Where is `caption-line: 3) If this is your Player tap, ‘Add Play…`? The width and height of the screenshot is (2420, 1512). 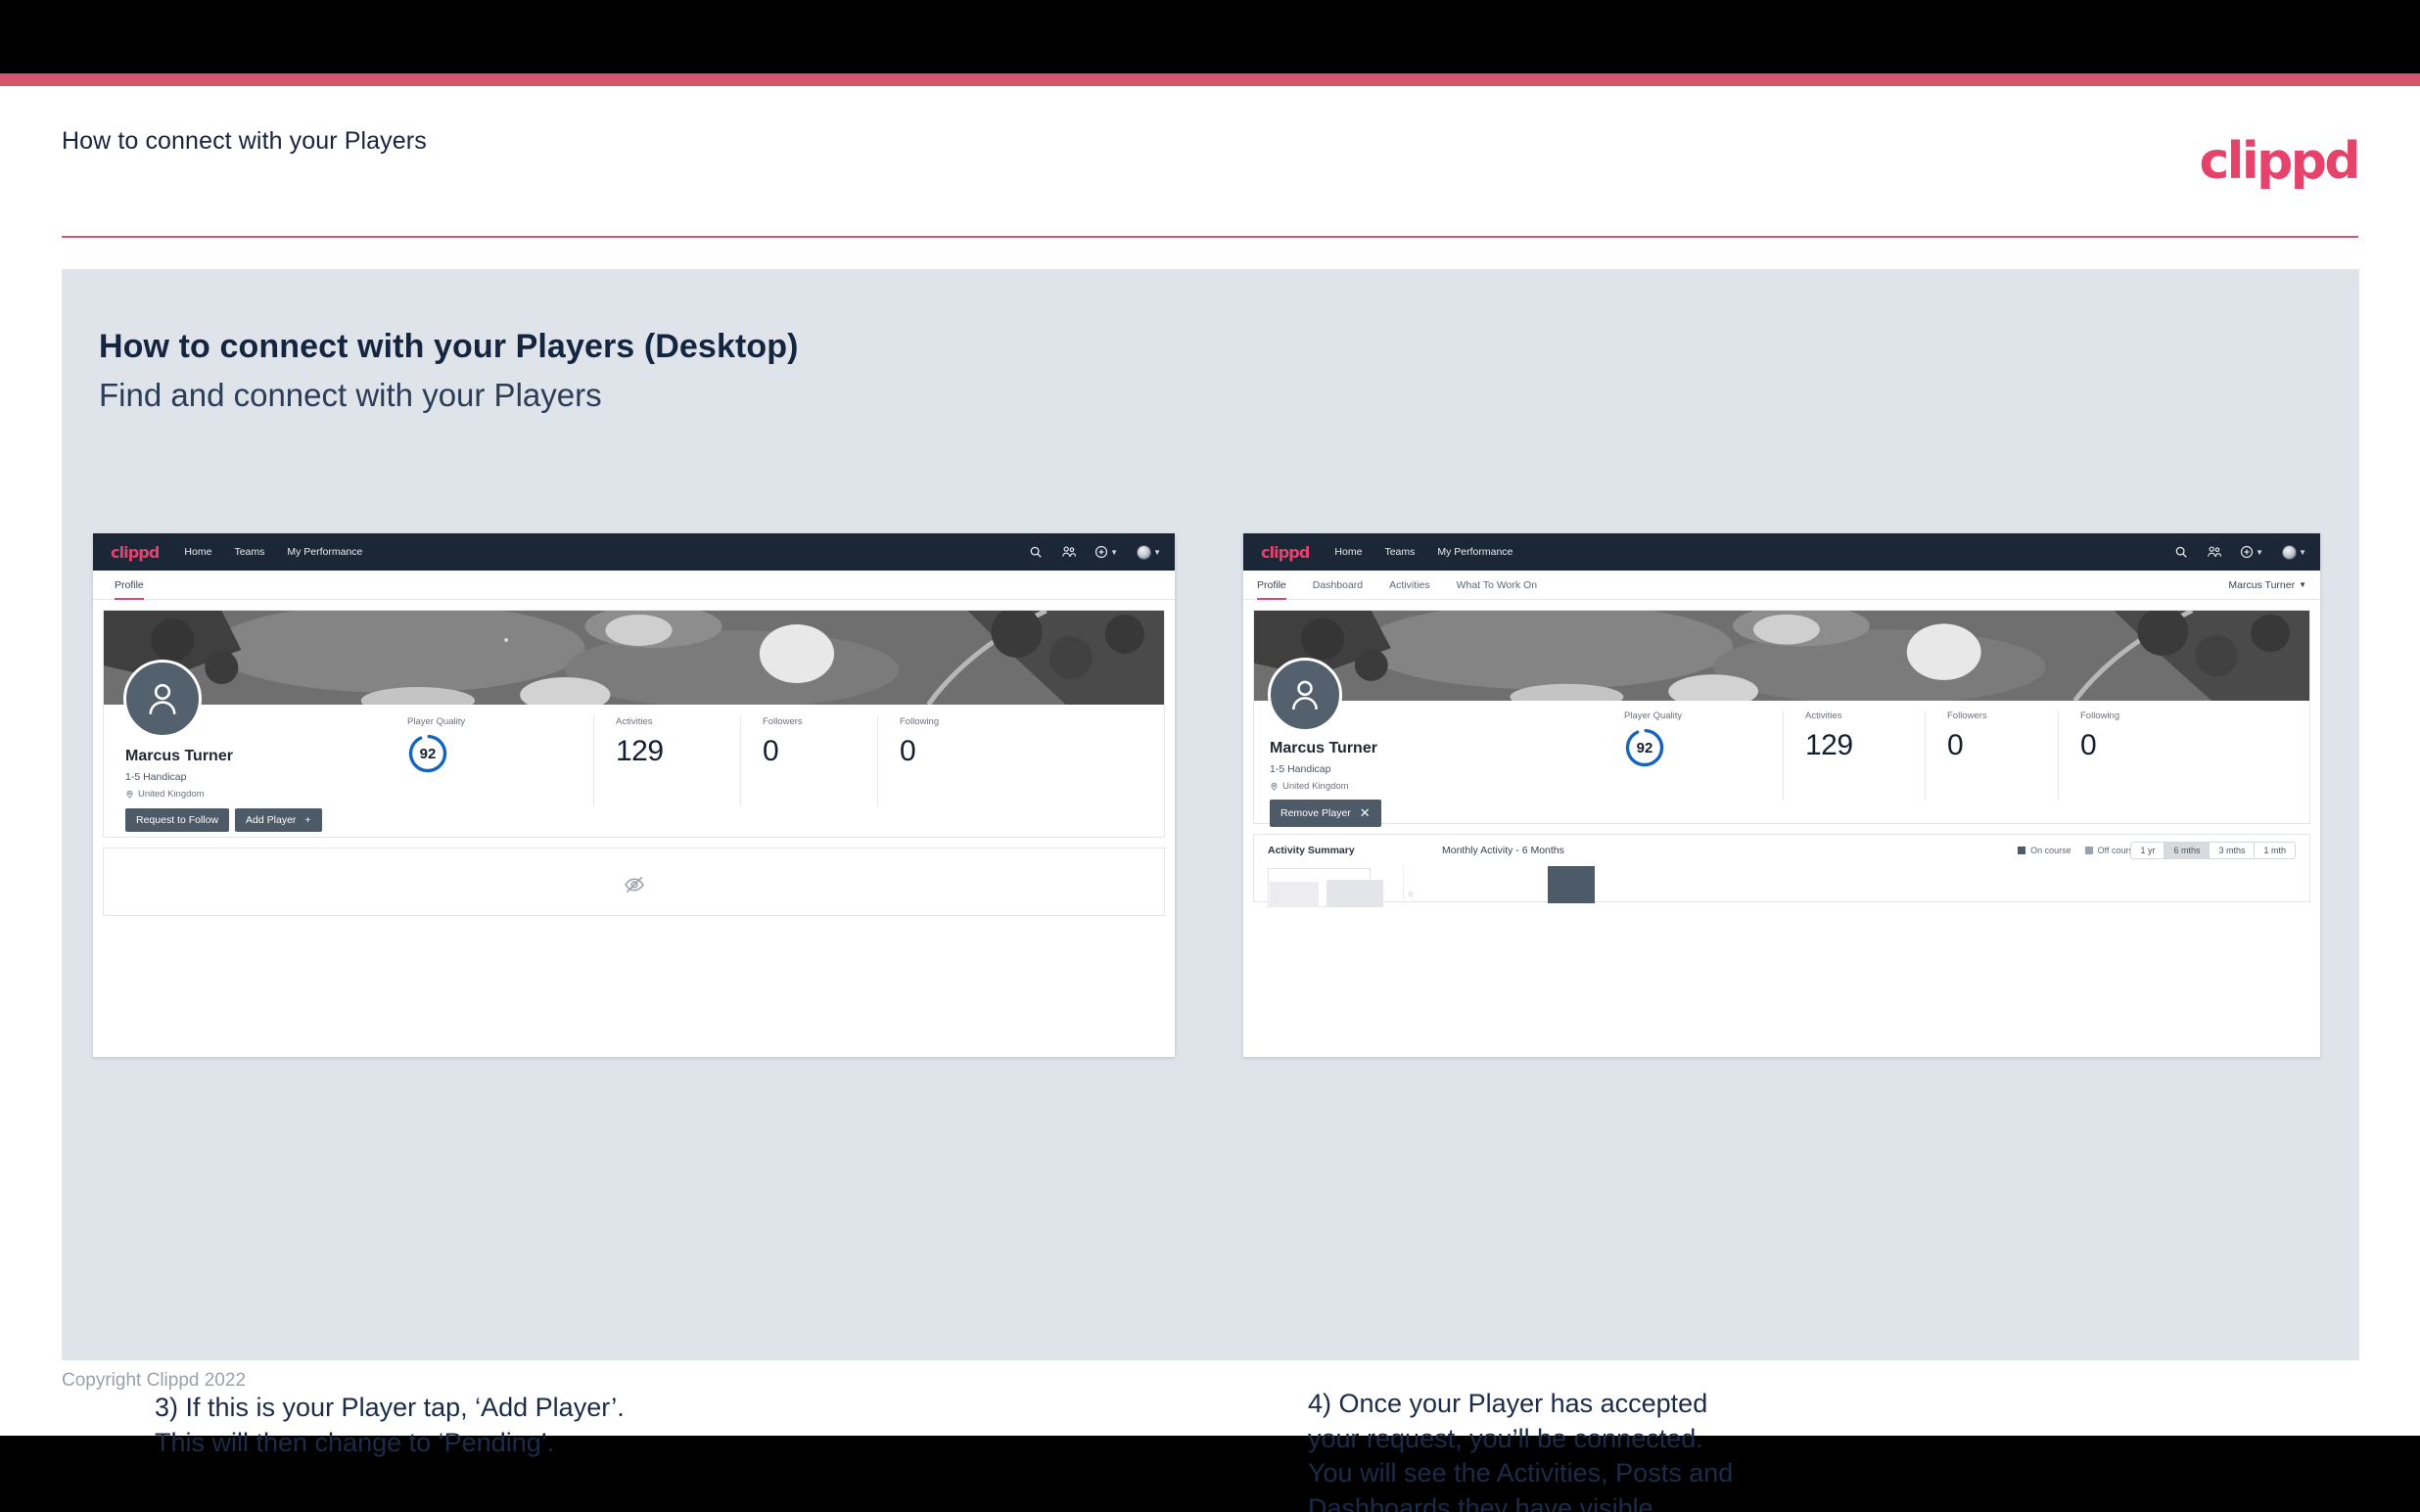
caption-line: 3) If this is your Player tap, ‘Add Play… is located at coordinates (390, 1407).